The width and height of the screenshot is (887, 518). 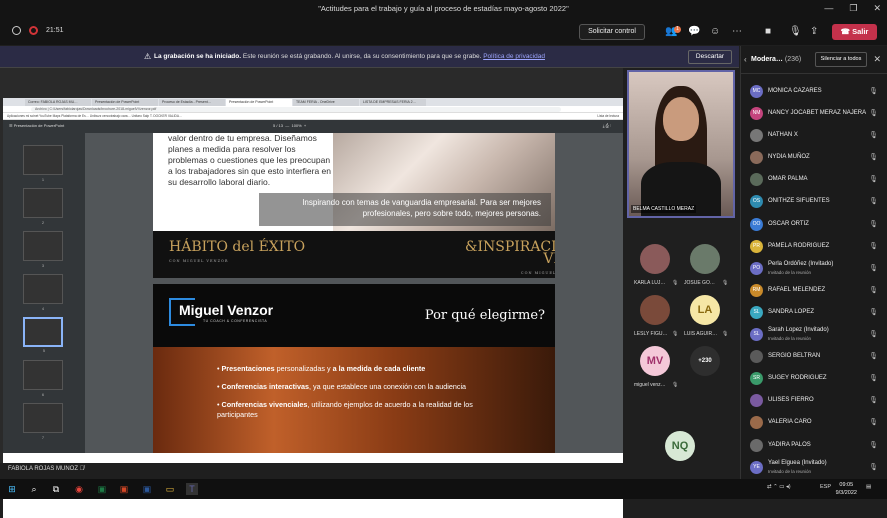 What do you see at coordinates (768, 31) in the screenshot?
I see `camera-off-icon: ■` at bounding box center [768, 31].